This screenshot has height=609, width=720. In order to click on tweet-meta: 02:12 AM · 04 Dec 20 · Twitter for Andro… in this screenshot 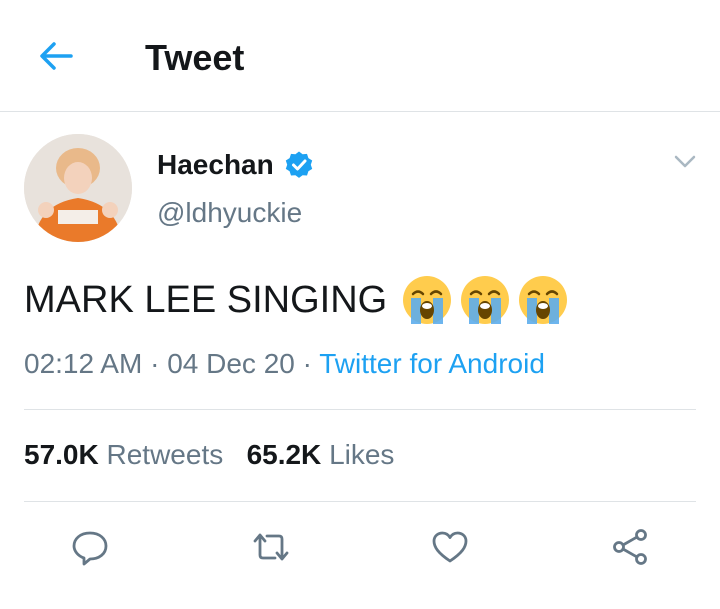, I will do `click(284, 364)`.